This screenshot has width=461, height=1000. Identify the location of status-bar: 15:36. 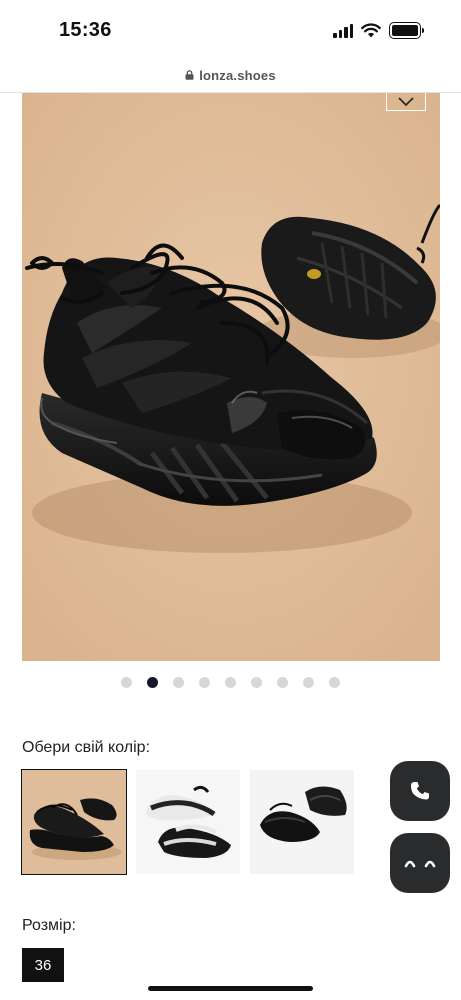
(230, 30).